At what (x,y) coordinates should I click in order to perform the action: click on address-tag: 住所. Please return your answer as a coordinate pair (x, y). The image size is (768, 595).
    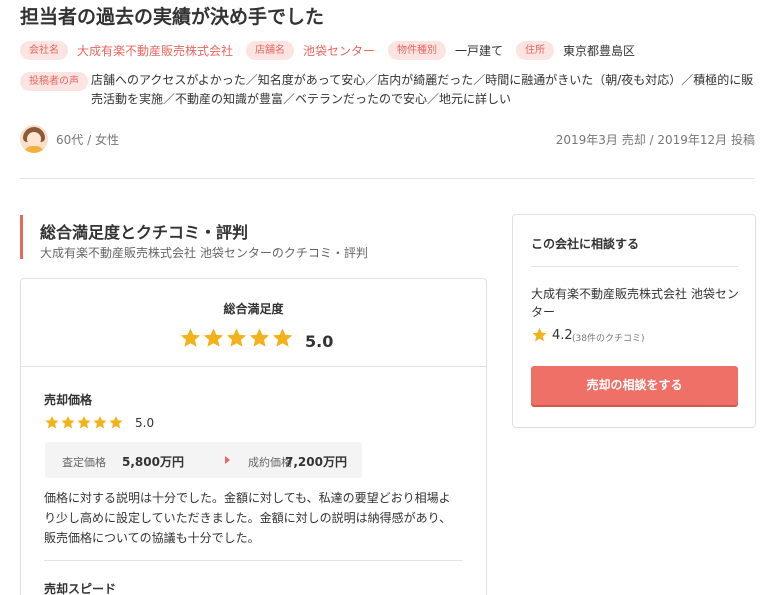
    Looking at the image, I should click on (535, 50).